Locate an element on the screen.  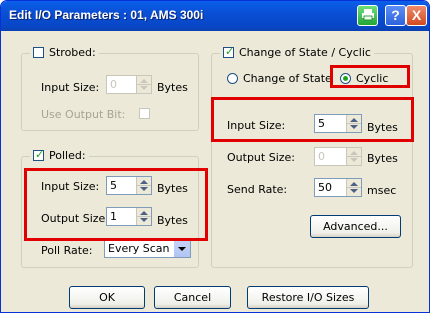
chevron-down-icon is located at coordinates (182, 248).